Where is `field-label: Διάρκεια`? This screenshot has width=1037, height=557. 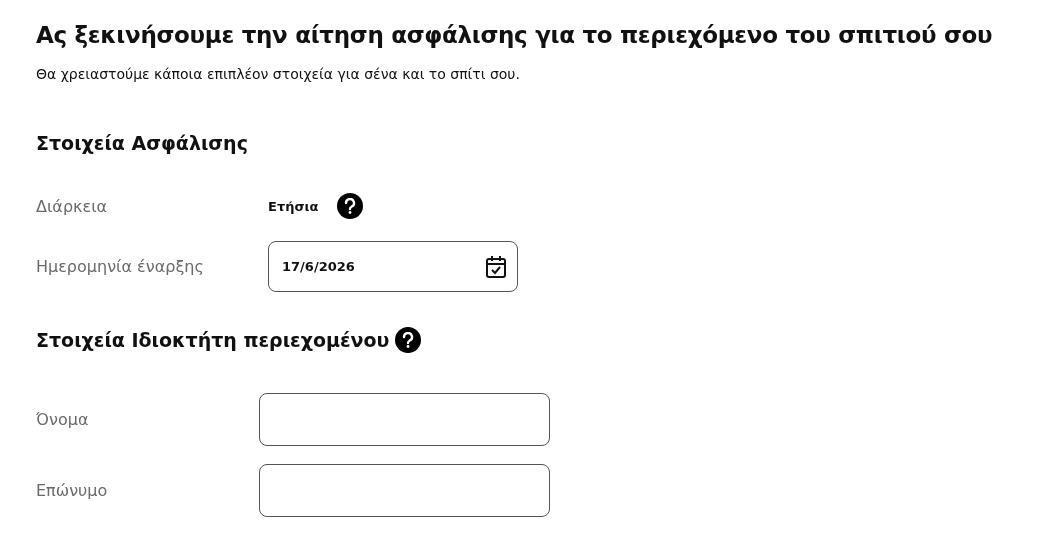 field-label: Διάρκεια is located at coordinates (72, 206).